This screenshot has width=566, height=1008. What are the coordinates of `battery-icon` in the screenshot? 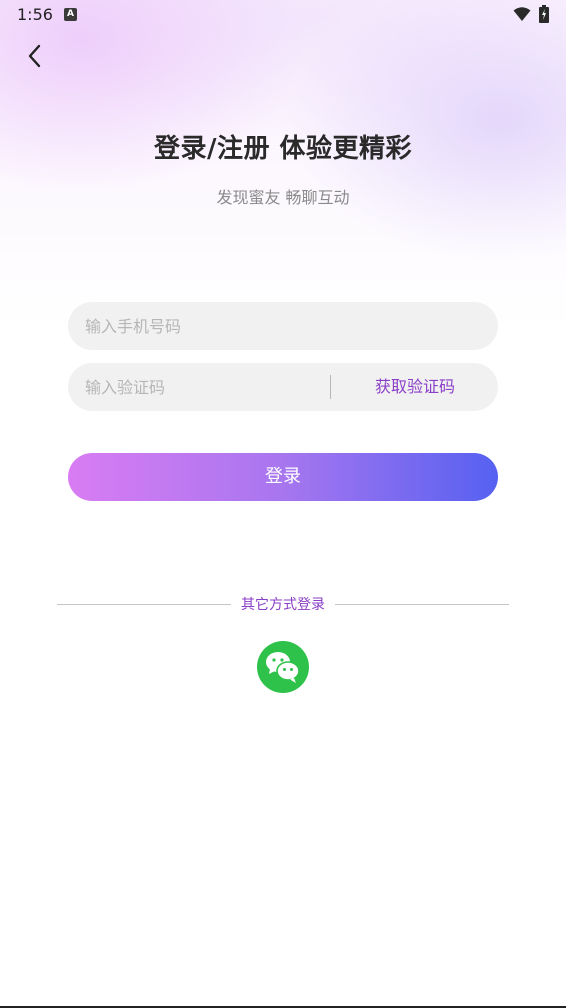 It's located at (544, 16).